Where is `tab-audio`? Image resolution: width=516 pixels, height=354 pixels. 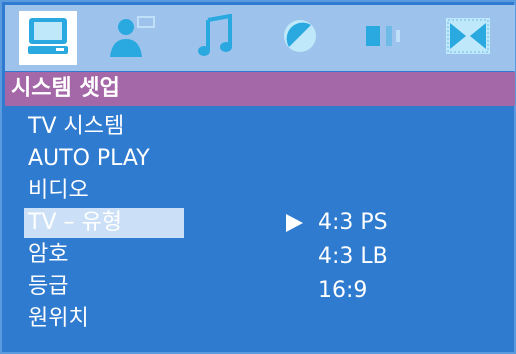 tab-audio is located at coordinates (216, 38).